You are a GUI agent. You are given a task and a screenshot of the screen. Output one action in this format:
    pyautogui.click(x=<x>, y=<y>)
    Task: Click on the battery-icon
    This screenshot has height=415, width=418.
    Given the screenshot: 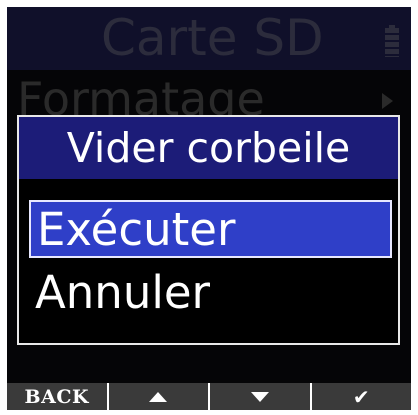 What is the action you would take?
    pyautogui.click(x=392, y=41)
    